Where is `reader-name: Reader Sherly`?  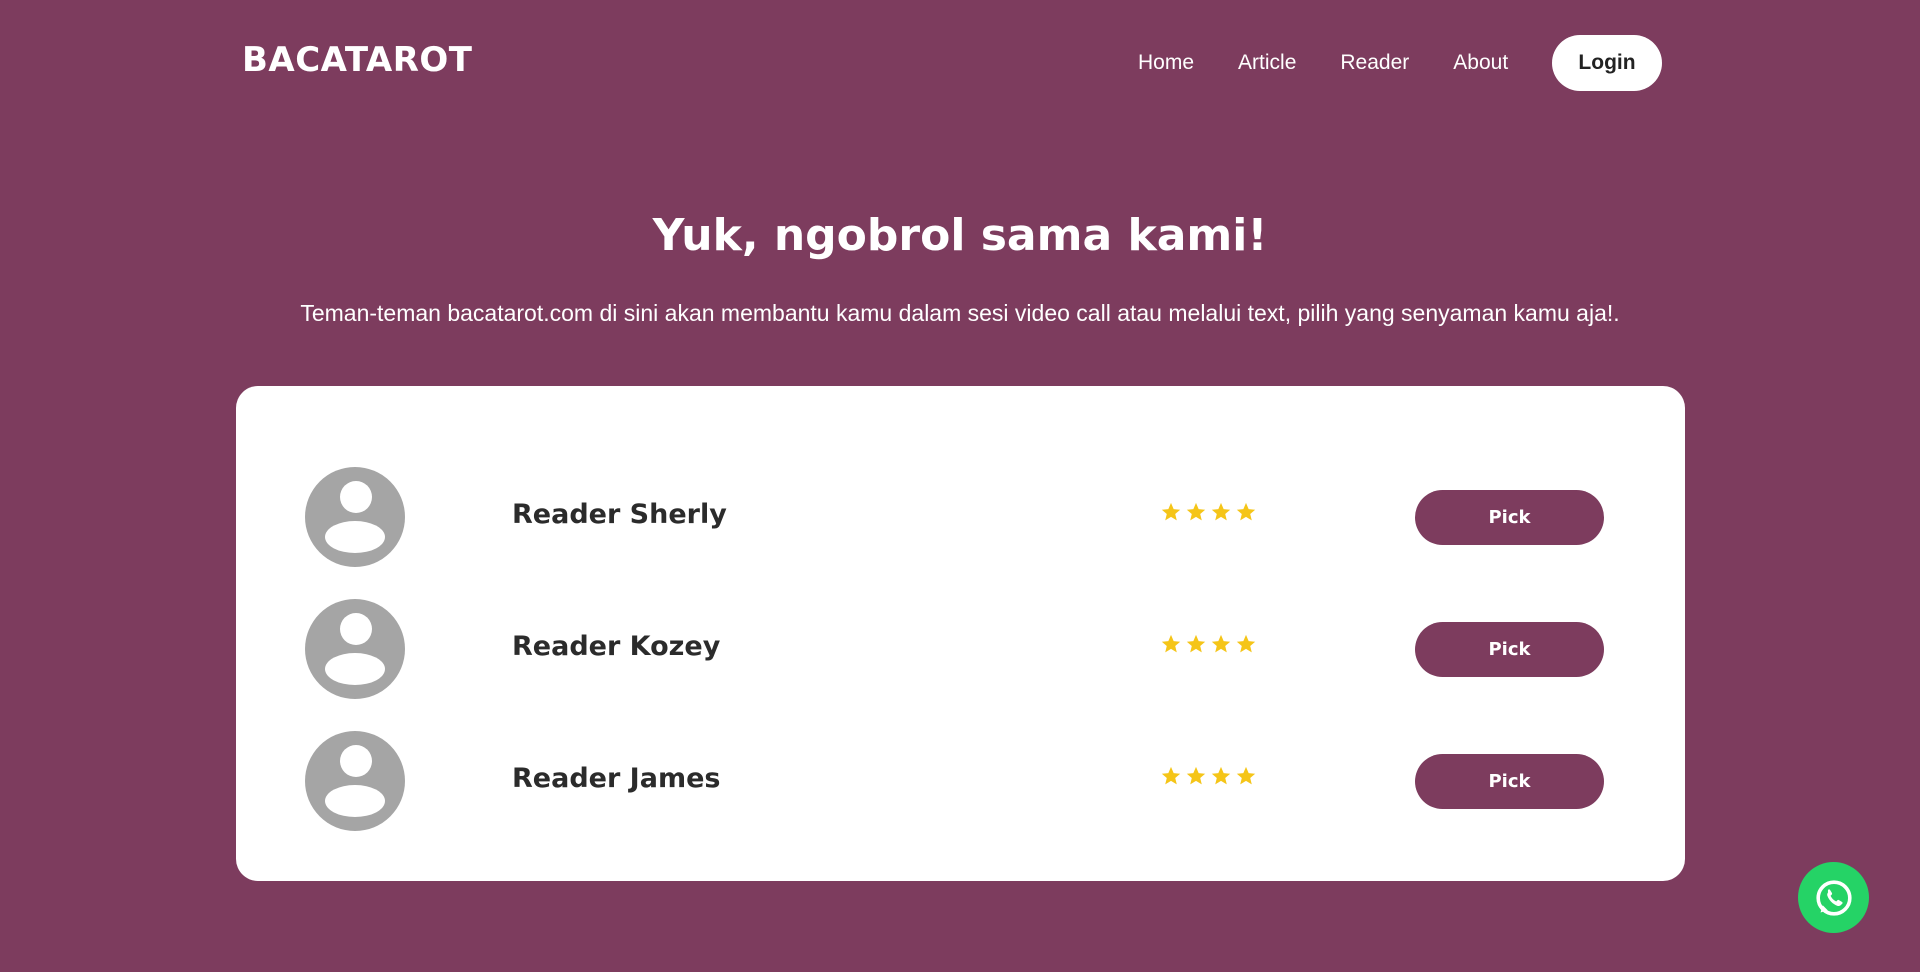
reader-name: Reader Sherly is located at coordinates (619, 514).